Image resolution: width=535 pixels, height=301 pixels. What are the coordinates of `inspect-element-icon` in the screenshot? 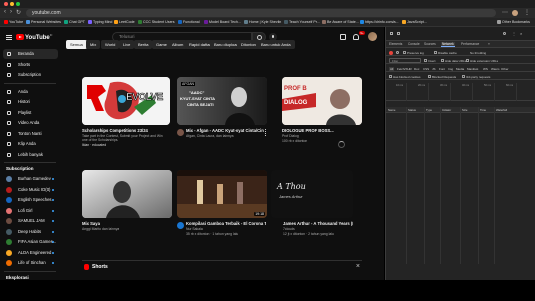 It's located at (391, 33).